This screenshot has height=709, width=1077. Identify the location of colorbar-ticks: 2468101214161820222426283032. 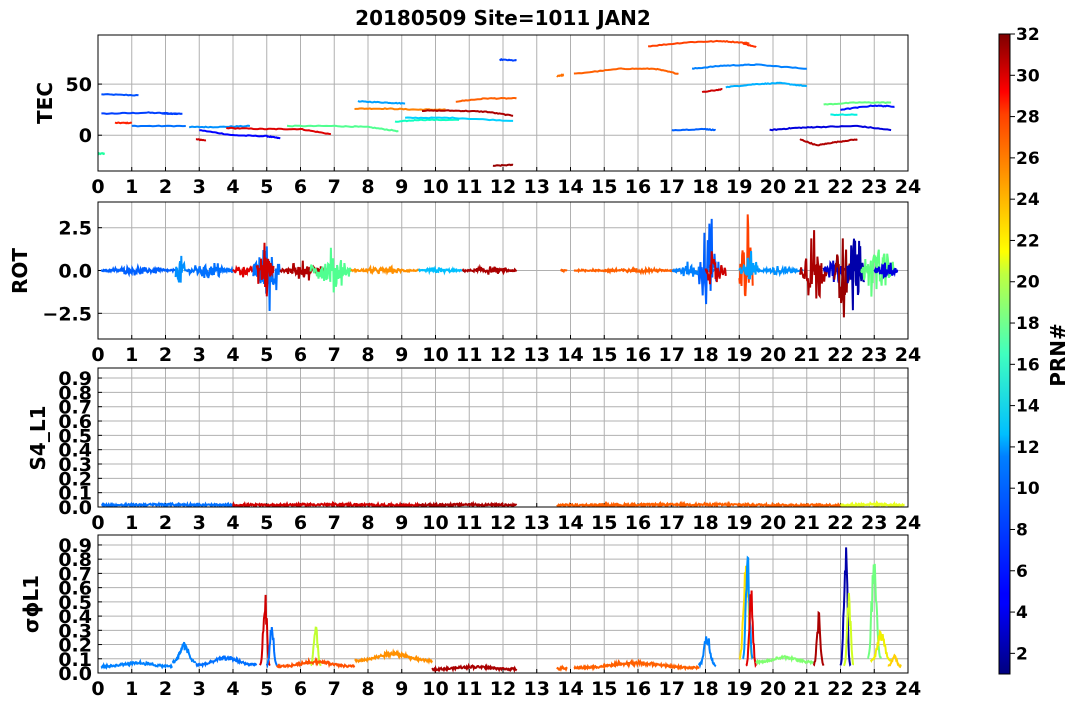
(1025, 344).